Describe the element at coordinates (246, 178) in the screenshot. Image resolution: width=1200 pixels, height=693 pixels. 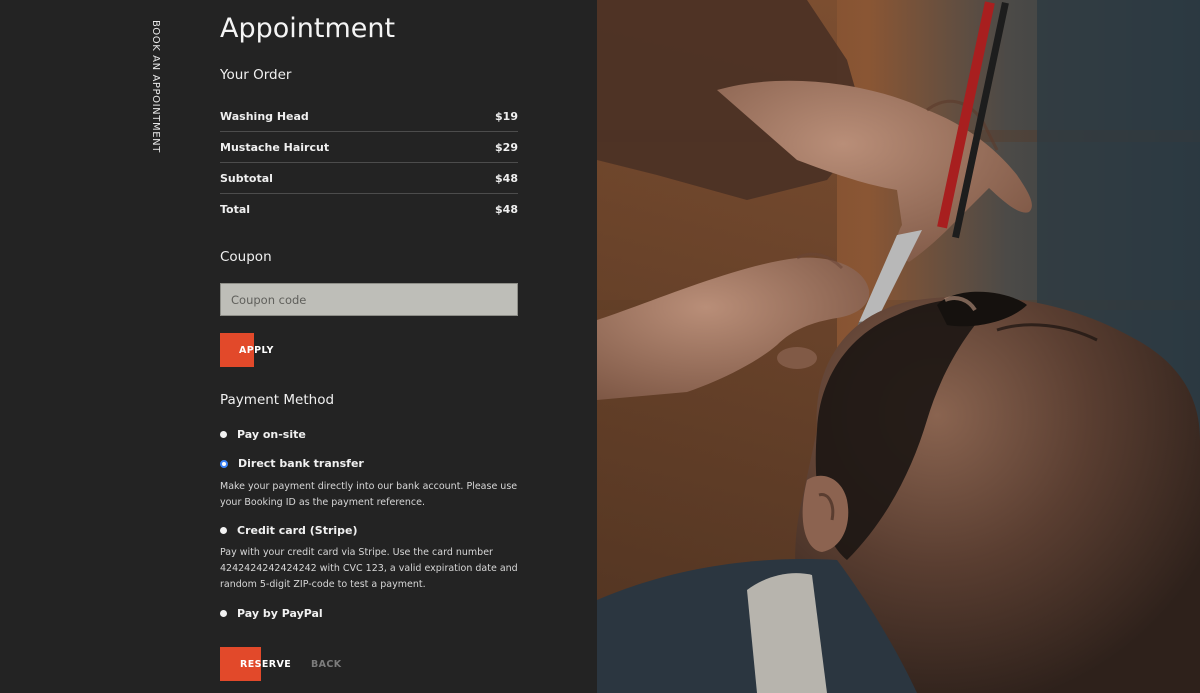
I see `subtotal-label: Subtotal` at that location.